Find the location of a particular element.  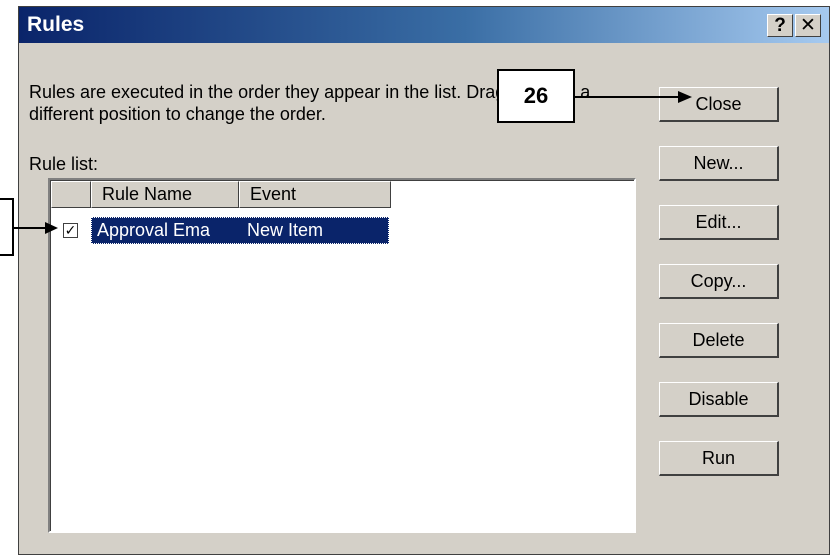

column-header-rule-name: Rule Name is located at coordinates (165, 194).